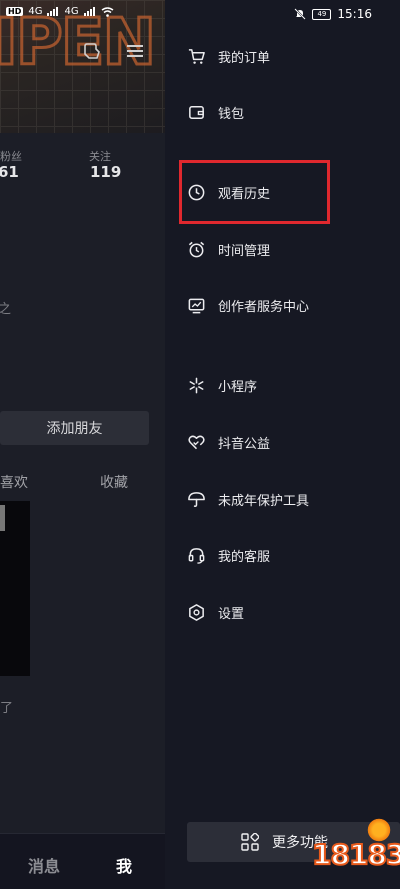  I want to click on menu-item-label: 创作者服务中心, so click(264, 307).